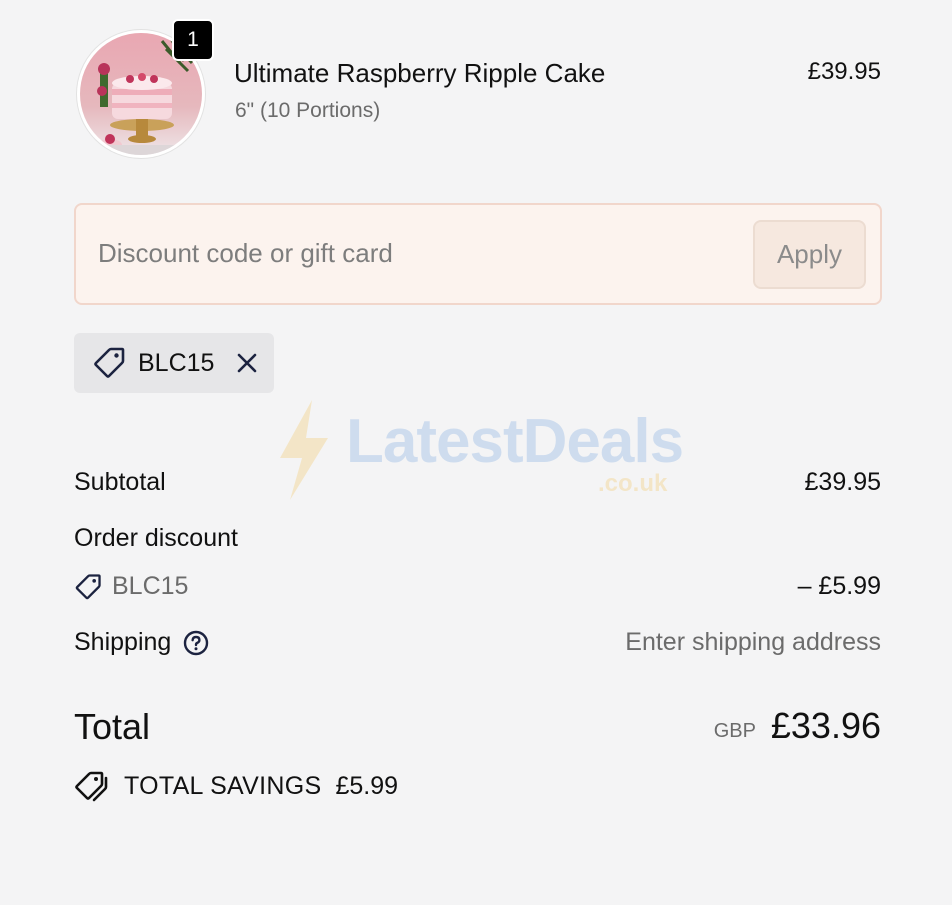  What do you see at coordinates (123, 642) in the screenshot?
I see `shipping-label: Shipping` at bounding box center [123, 642].